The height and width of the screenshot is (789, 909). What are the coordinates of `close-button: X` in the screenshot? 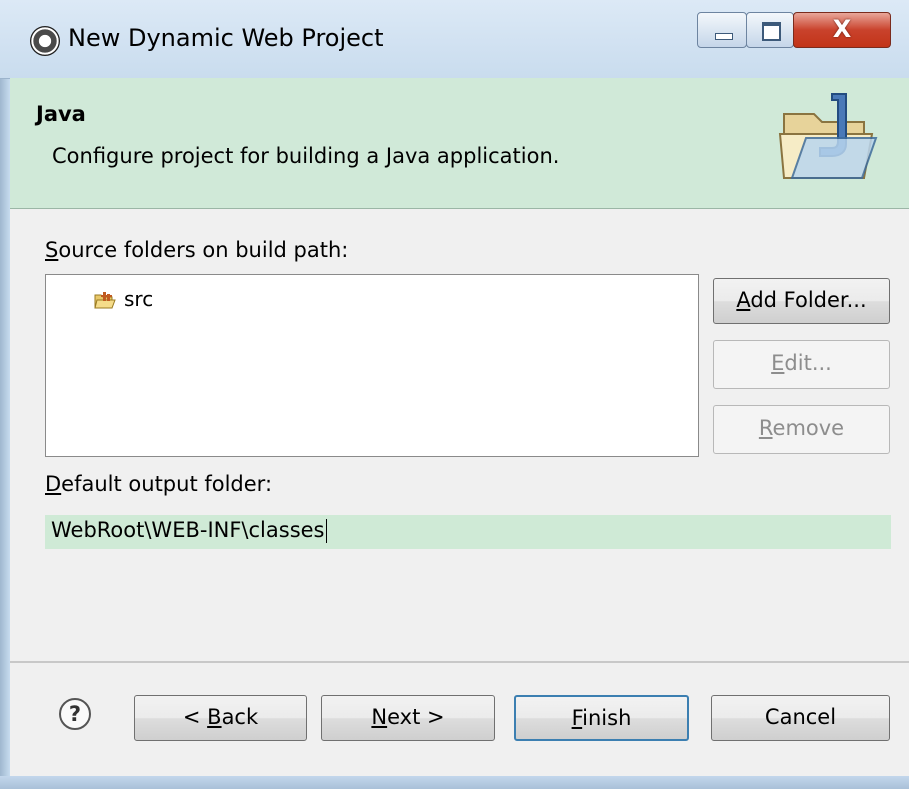 It's located at (842, 30).